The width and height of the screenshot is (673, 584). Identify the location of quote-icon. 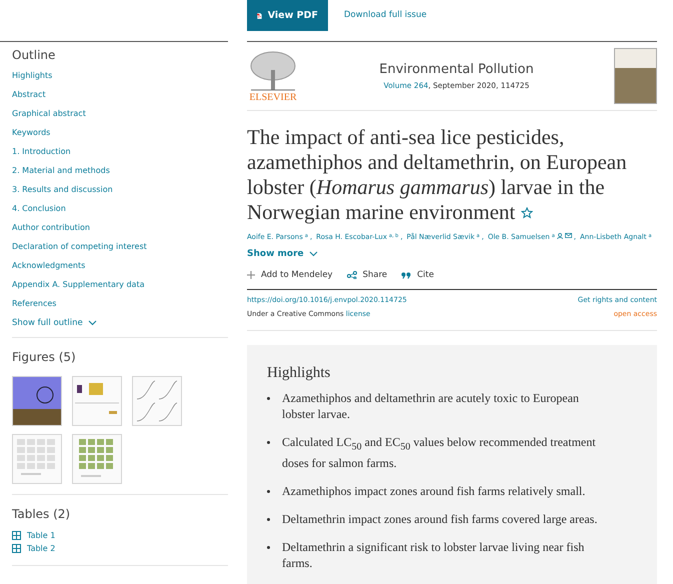
(406, 275).